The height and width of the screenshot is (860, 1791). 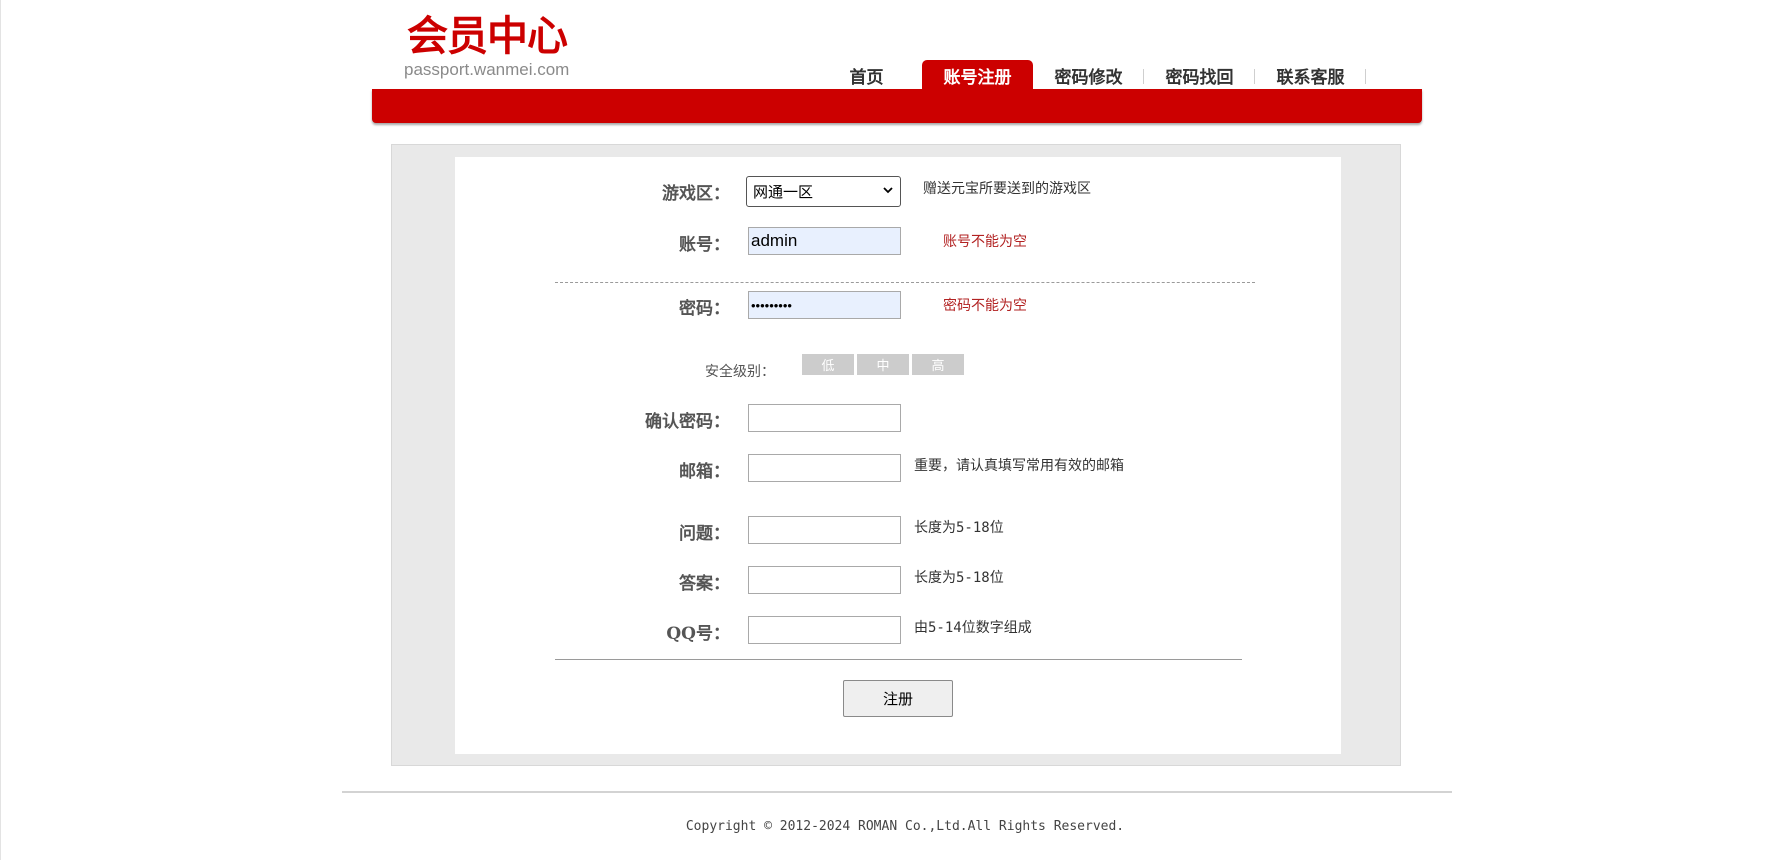 What do you see at coordinates (898, 698) in the screenshot?
I see `register-submit-button: 注册` at bounding box center [898, 698].